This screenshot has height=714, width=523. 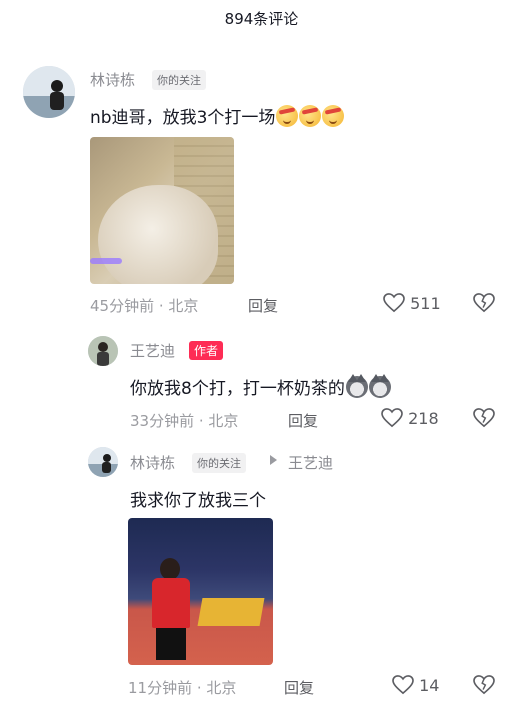 What do you see at coordinates (106, 261) in the screenshot?
I see `image-glow` at bounding box center [106, 261].